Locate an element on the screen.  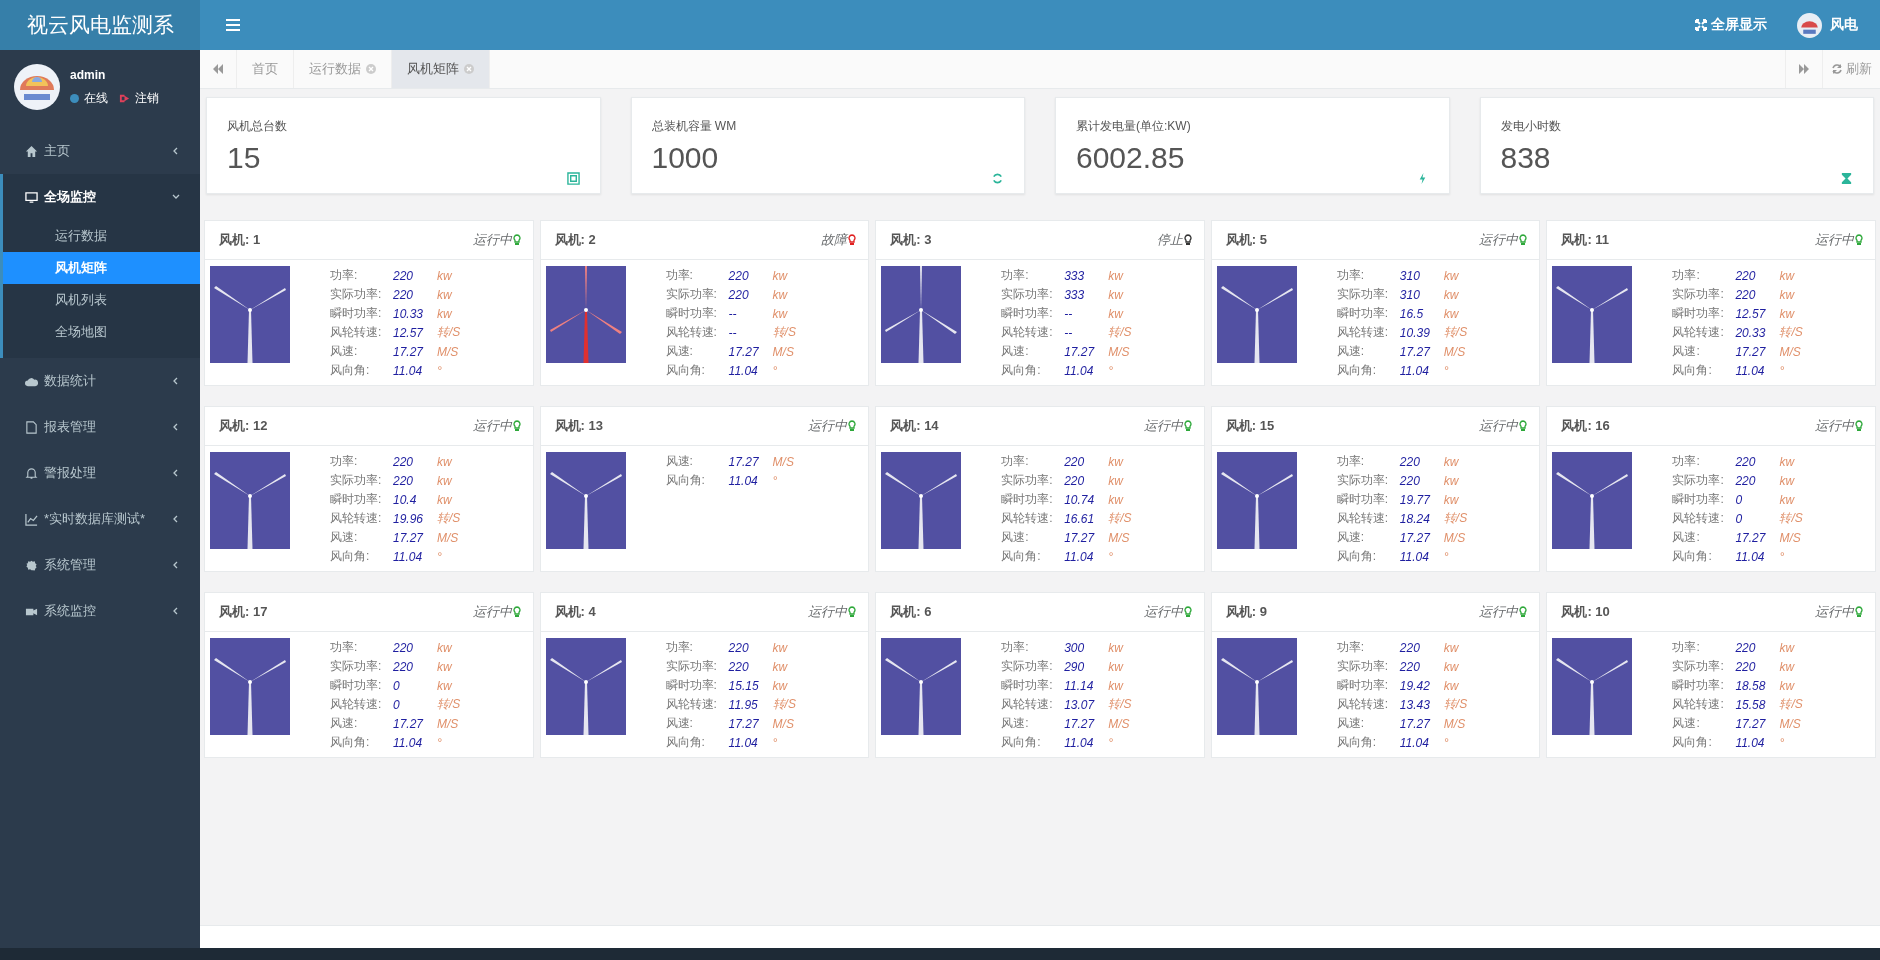
nav-item: *实时数据库测试* is located at coordinates (100, 519).